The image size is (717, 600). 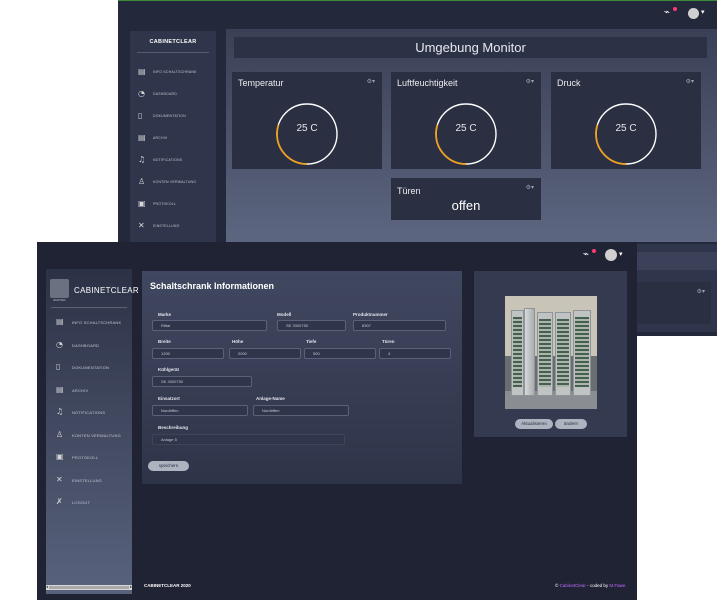 What do you see at coordinates (466, 205) in the screenshot?
I see `door-value: offen` at bounding box center [466, 205].